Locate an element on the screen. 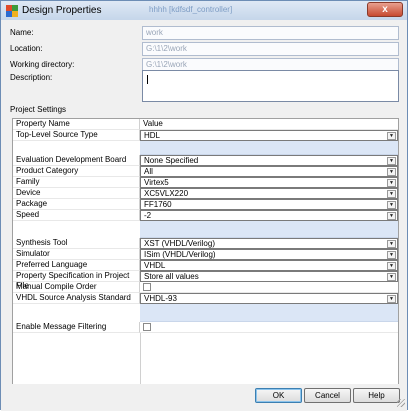 The width and height of the screenshot is (408, 411). property-value: FF1760 is located at coordinates (158, 204).